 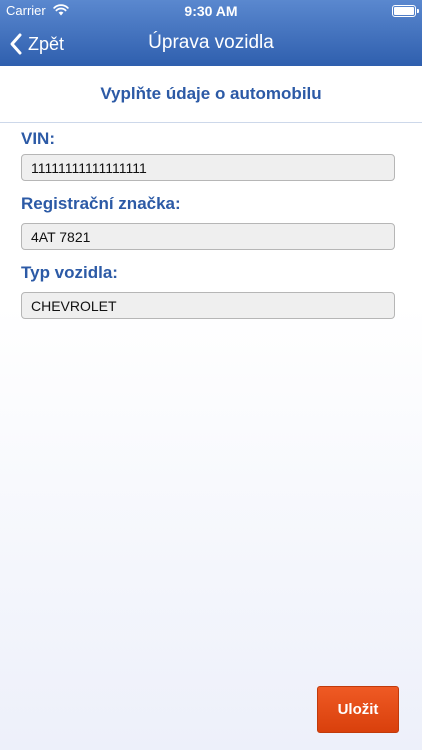 I want to click on status-bar: Carrier 9:30 AM, so click(x=211, y=11).